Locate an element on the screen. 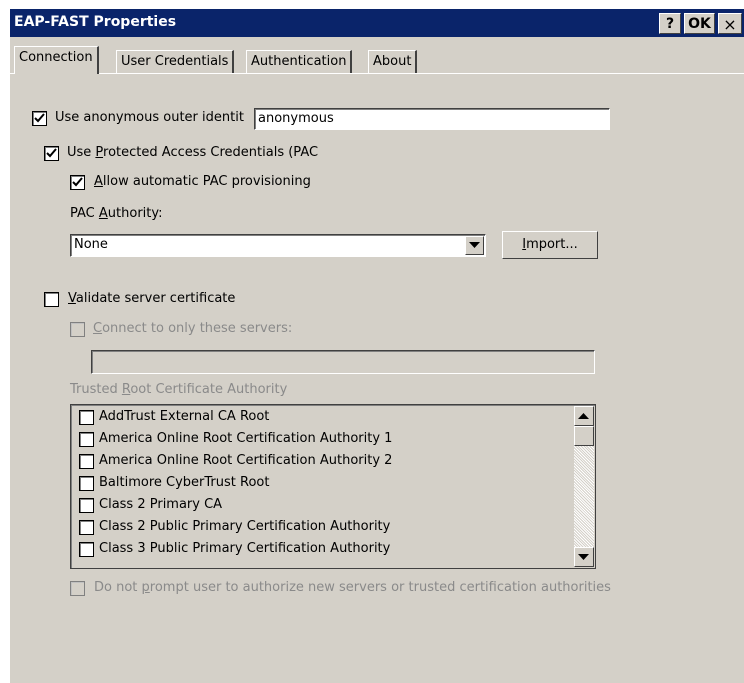 The height and width of the screenshot is (683, 744). ok-button: OK is located at coordinates (699, 23).